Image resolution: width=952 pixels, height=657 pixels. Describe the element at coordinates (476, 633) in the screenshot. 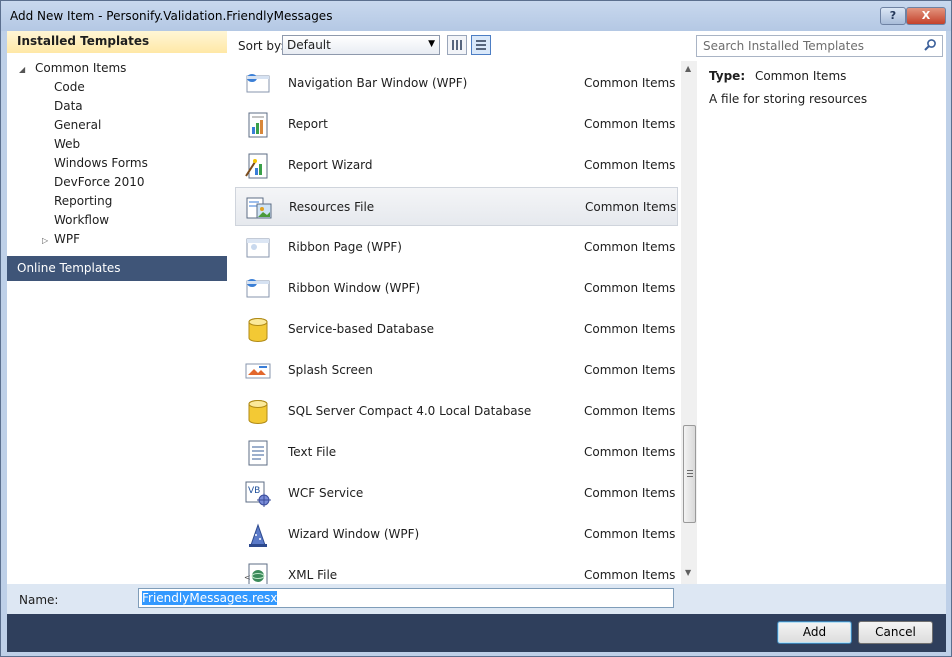

I see `button-bar: Add Cancel` at that location.